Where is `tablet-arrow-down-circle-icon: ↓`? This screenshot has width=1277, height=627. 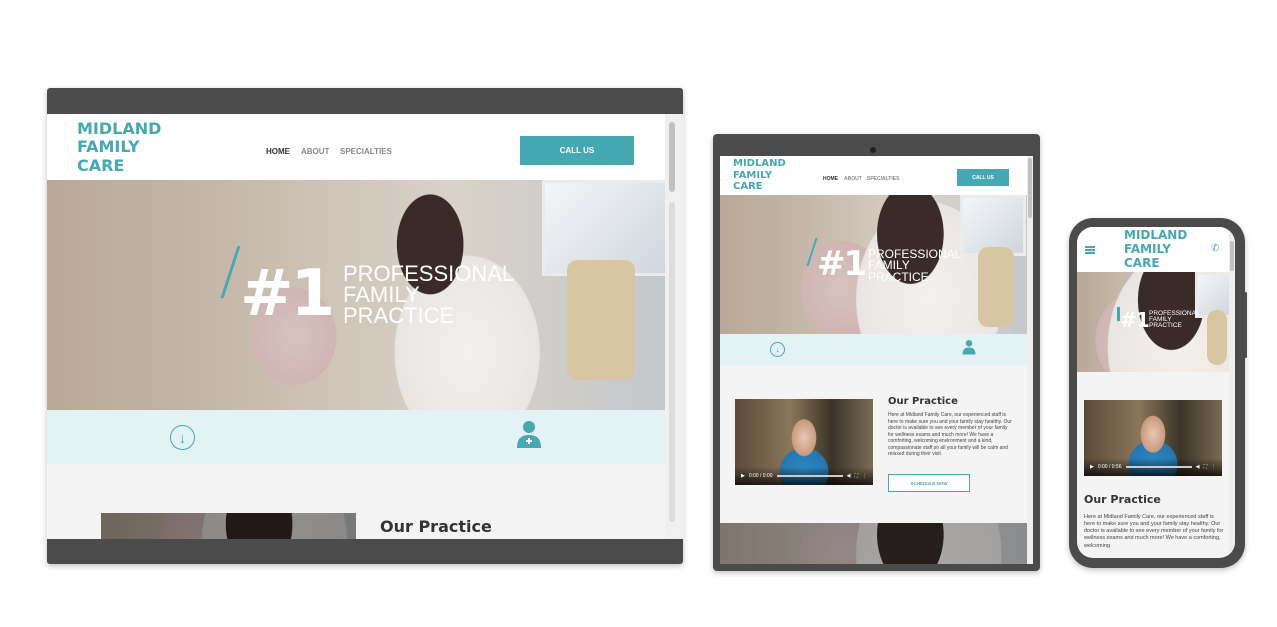
tablet-arrow-down-circle-icon: ↓ is located at coordinates (777, 349).